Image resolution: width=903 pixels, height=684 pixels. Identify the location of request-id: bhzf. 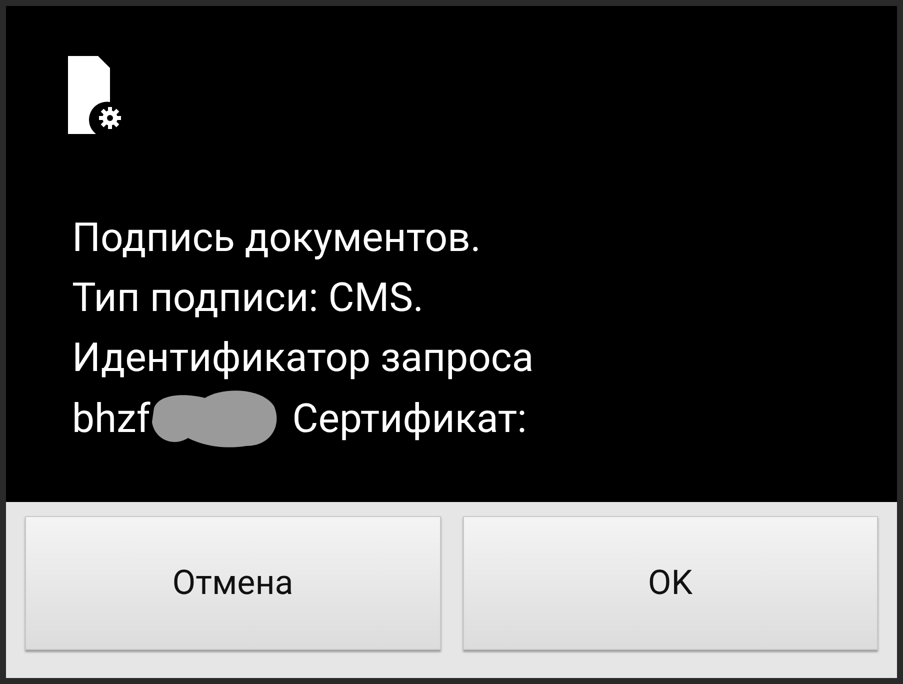
(111, 419).